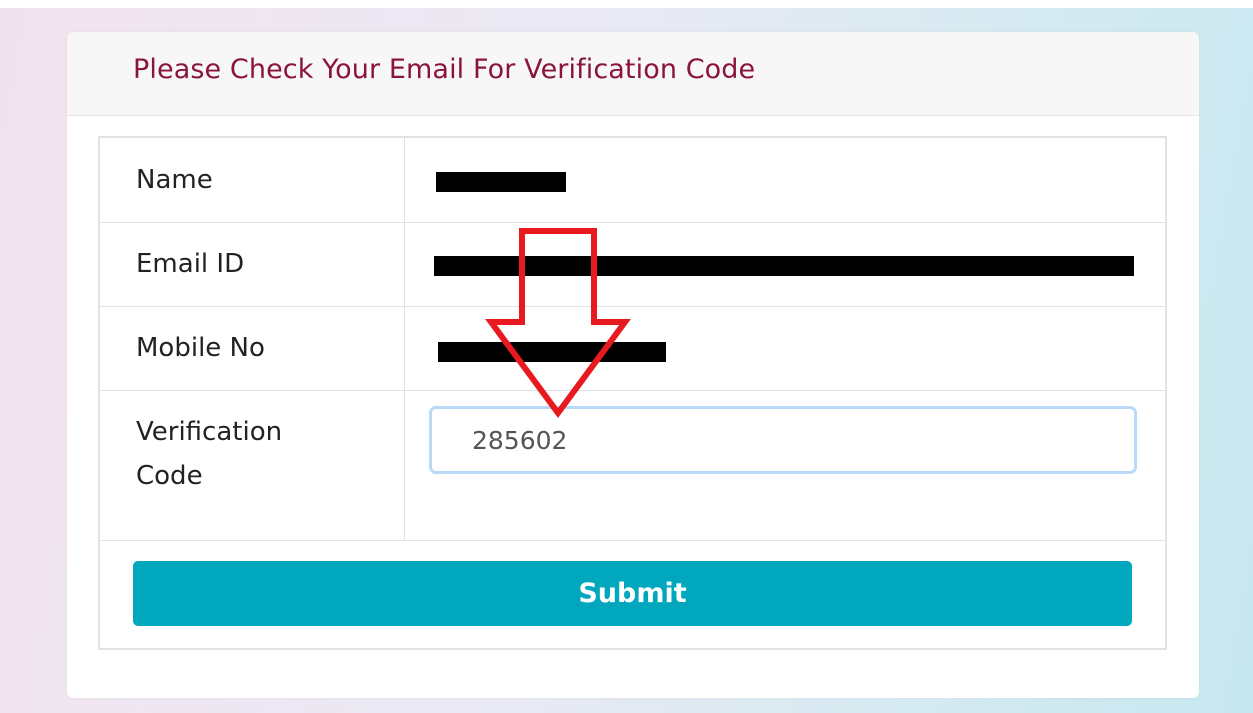 Image resolution: width=1253 pixels, height=713 pixels. What do you see at coordinates (174, 180) in the screenshot?
I see `name-label: Name` at bounding box center [174, 180].